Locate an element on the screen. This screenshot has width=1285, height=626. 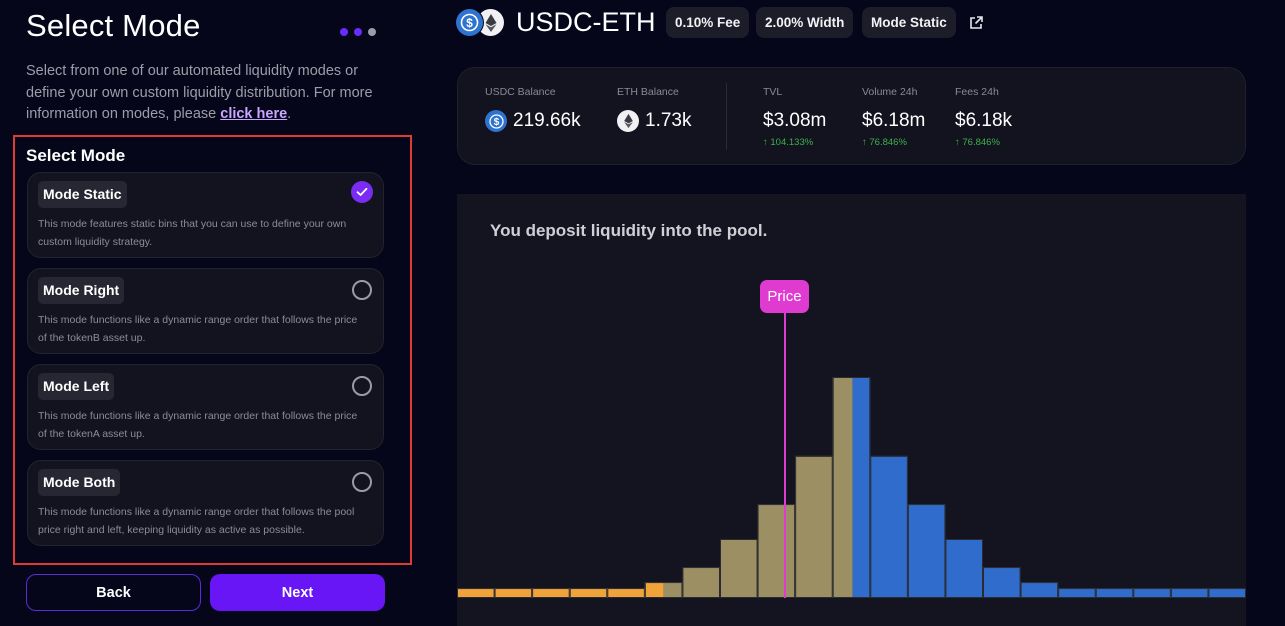
tvl-change-value: 104.133% is located at coordinates (792, 142).